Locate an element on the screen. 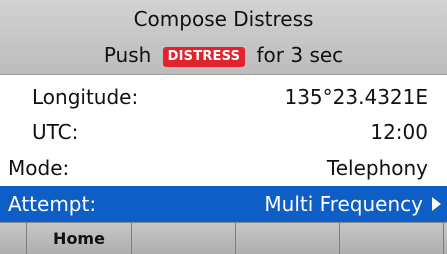 The height and width of the screenshot is (254, 447). attempt-row-selected: Attempt: Multi Frequency is located at coordinates (223, 204).